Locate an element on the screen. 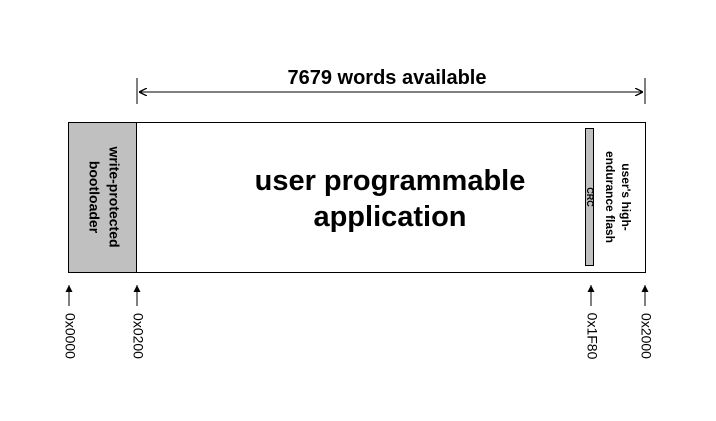 The width and height of the screenshot is (716, 421). address-label-0: 0x0000 is located at coordinates (70, 336).